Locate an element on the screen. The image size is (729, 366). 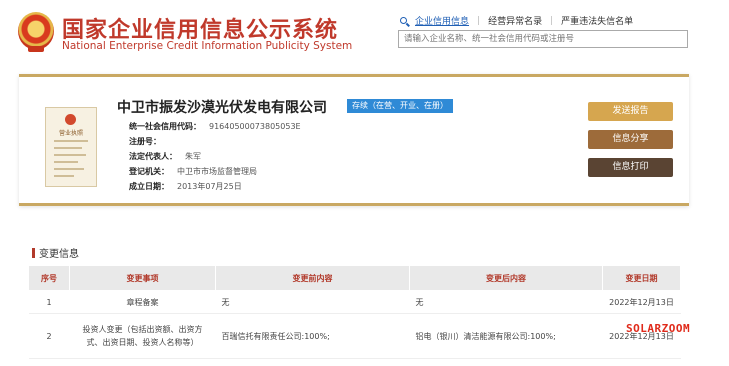
cell-before: 百瑞信托有限责任公司:100%; is located at coordinates (312, 336).